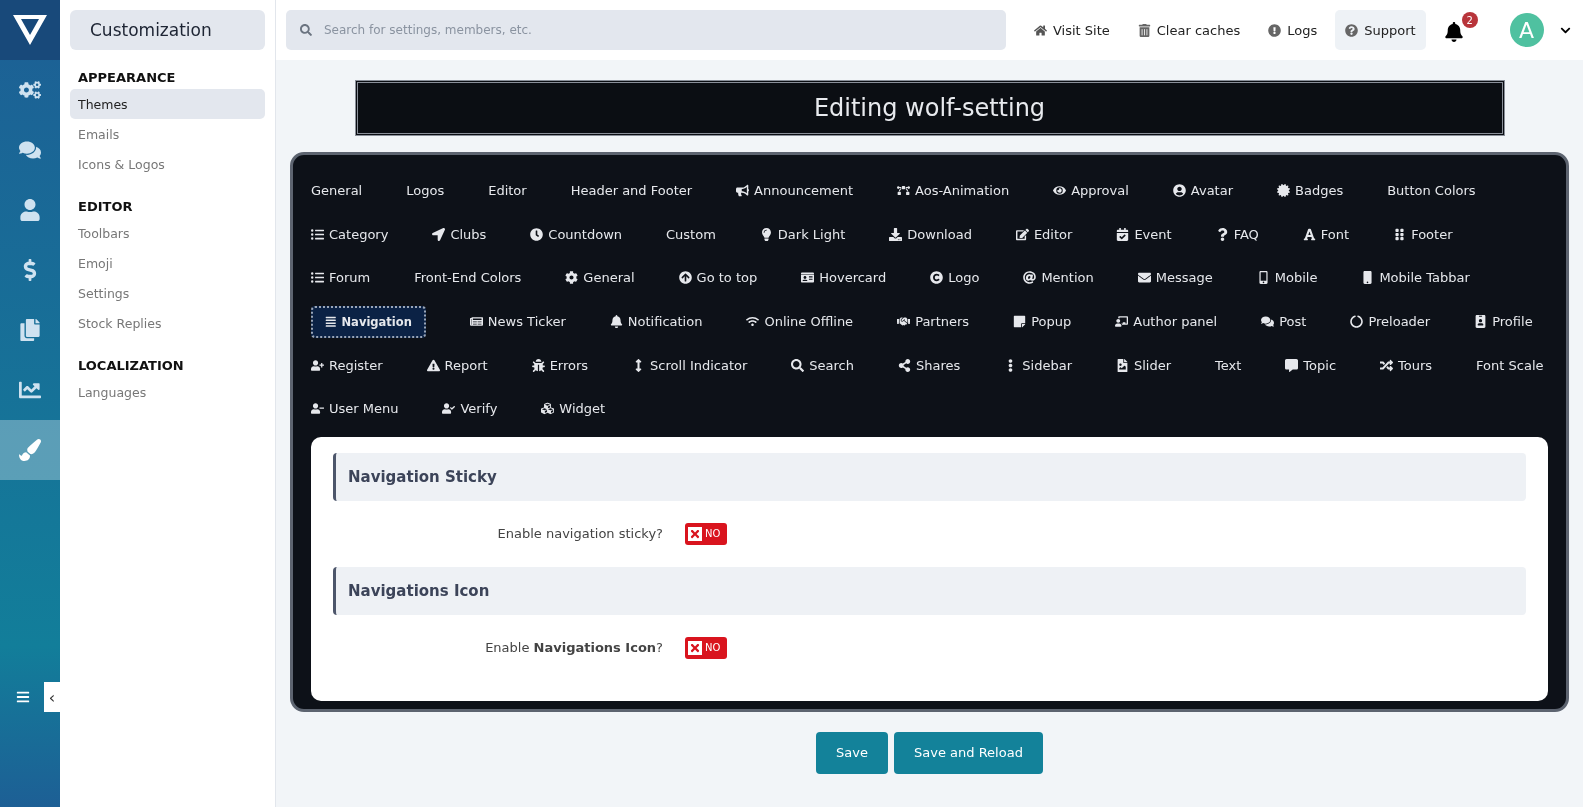 The width and height of the screenshot is (1583, 807). Describe the element at coordinates (646, 30) in the screenshot. I see `search-field: Search for settings, members, etc.` at that location.